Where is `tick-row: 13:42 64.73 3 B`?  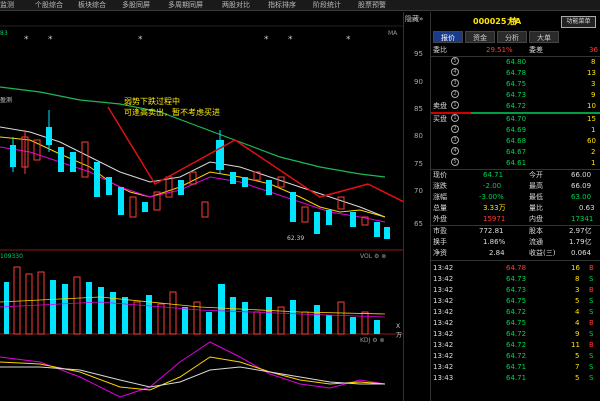 tick-row: 13:42 64.73 3 B is located at coordinates (513, 290).